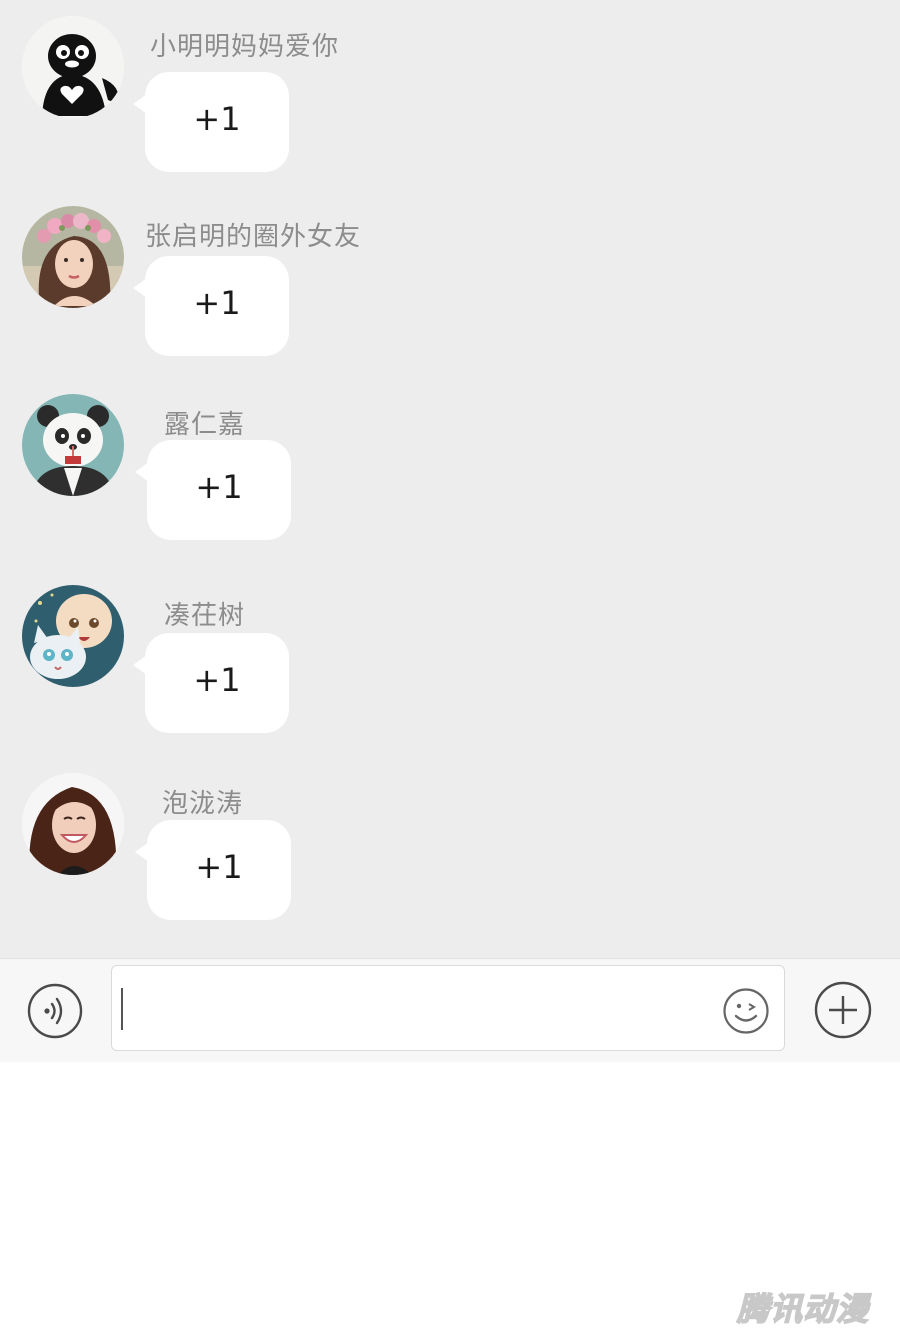  I want to click on penguin-avatar-icon, so click(73, 67).